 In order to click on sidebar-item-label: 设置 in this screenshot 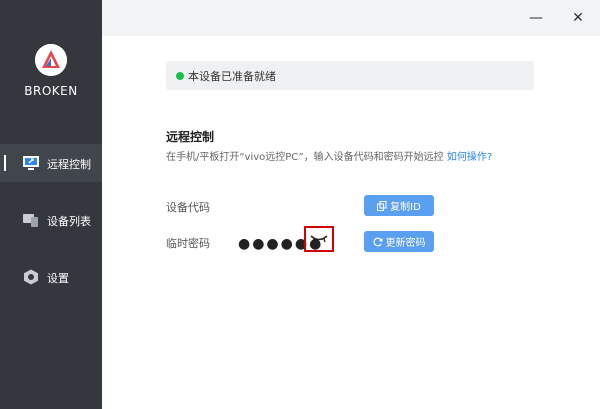, I will do `click(58, 278)`.